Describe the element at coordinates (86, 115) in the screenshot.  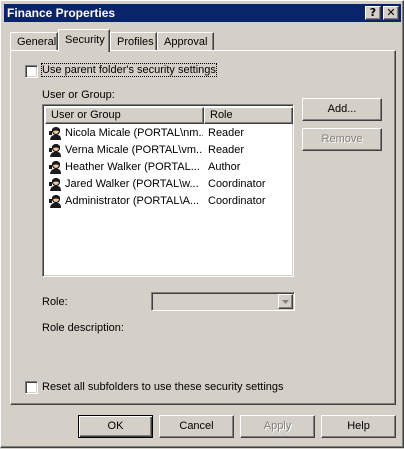
I see `column-header-label: User or Group` at that location.